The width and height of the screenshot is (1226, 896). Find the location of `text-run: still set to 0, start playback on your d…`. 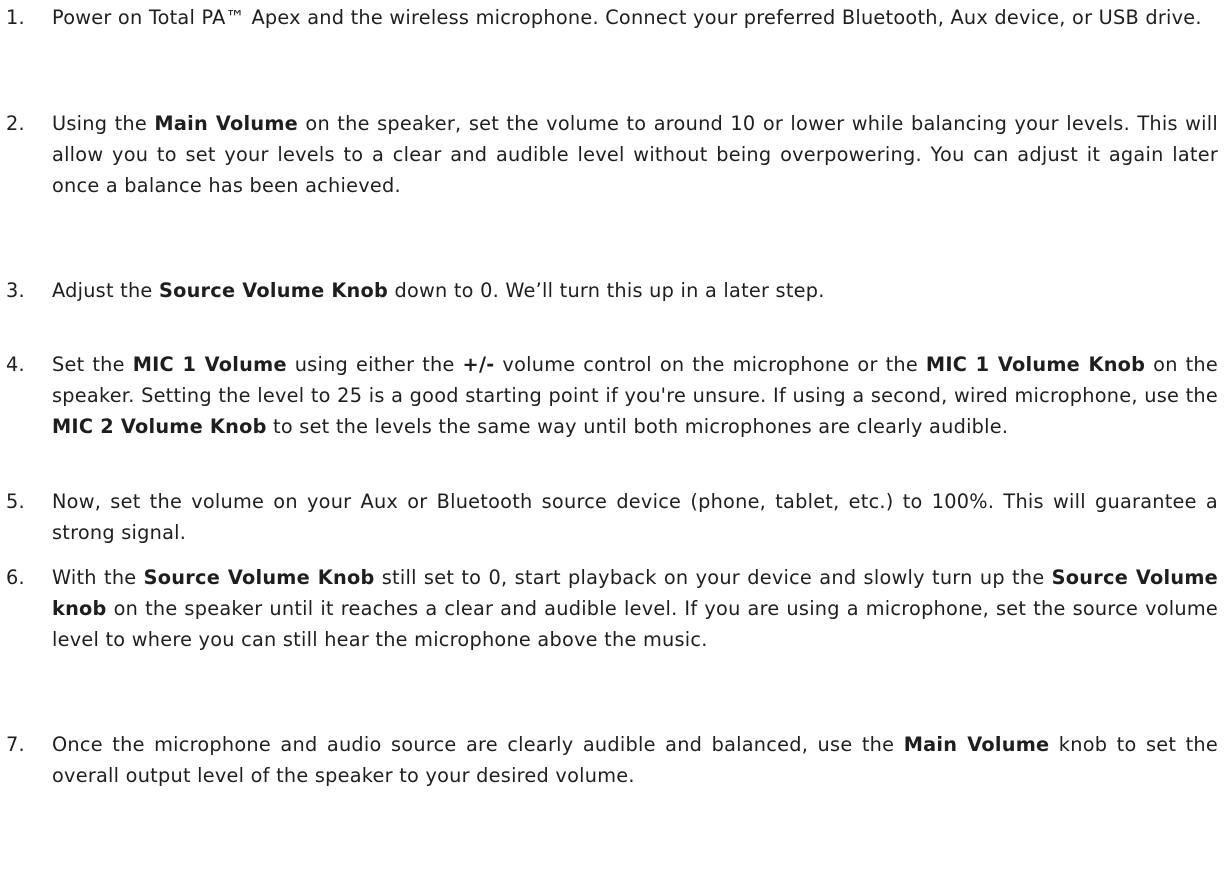

text-run: still set to 0, start playback on your d… is located at coordinates (713, 577).